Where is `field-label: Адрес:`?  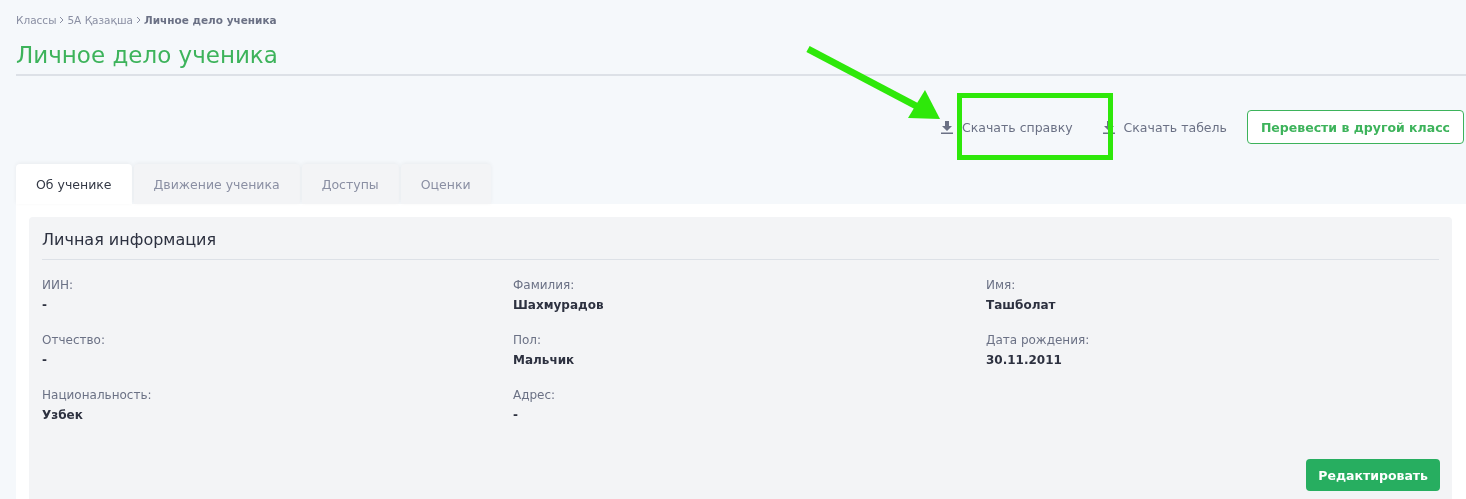 field-label: Адрес: is located at coordinates (535, 395).